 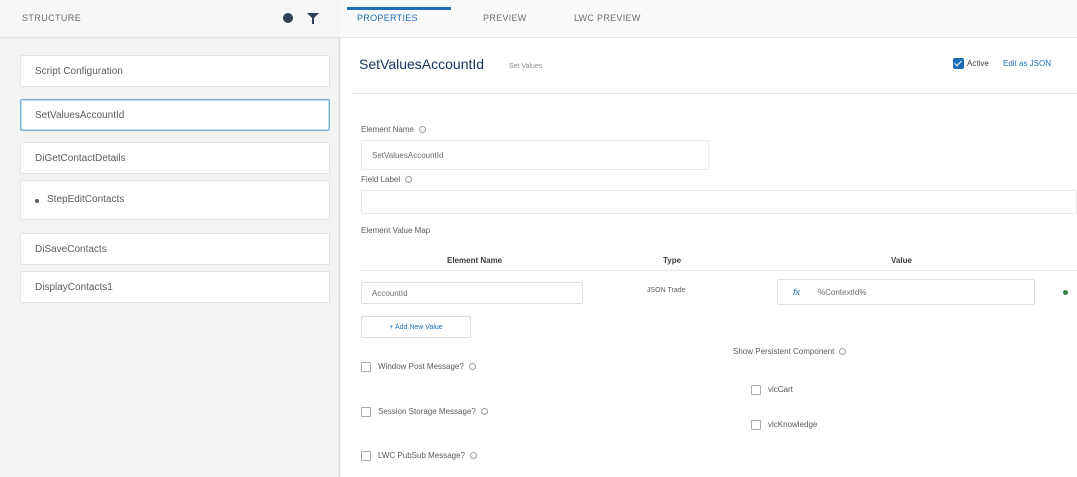 What do you see at coordinates (978, 63) in the screenshot?
I see `active-label: Active` at bounding box center [978, 63].